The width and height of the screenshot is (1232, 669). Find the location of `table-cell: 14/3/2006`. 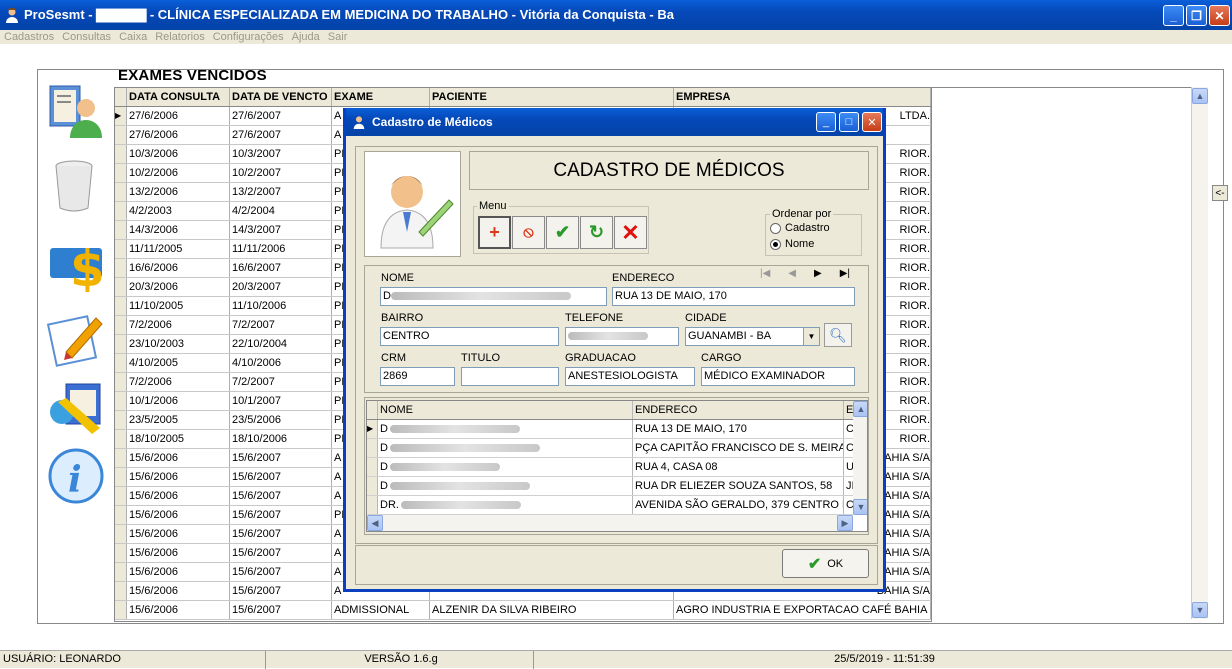

table-cell: 14/3/2006 is located at coordinates (178, 230).